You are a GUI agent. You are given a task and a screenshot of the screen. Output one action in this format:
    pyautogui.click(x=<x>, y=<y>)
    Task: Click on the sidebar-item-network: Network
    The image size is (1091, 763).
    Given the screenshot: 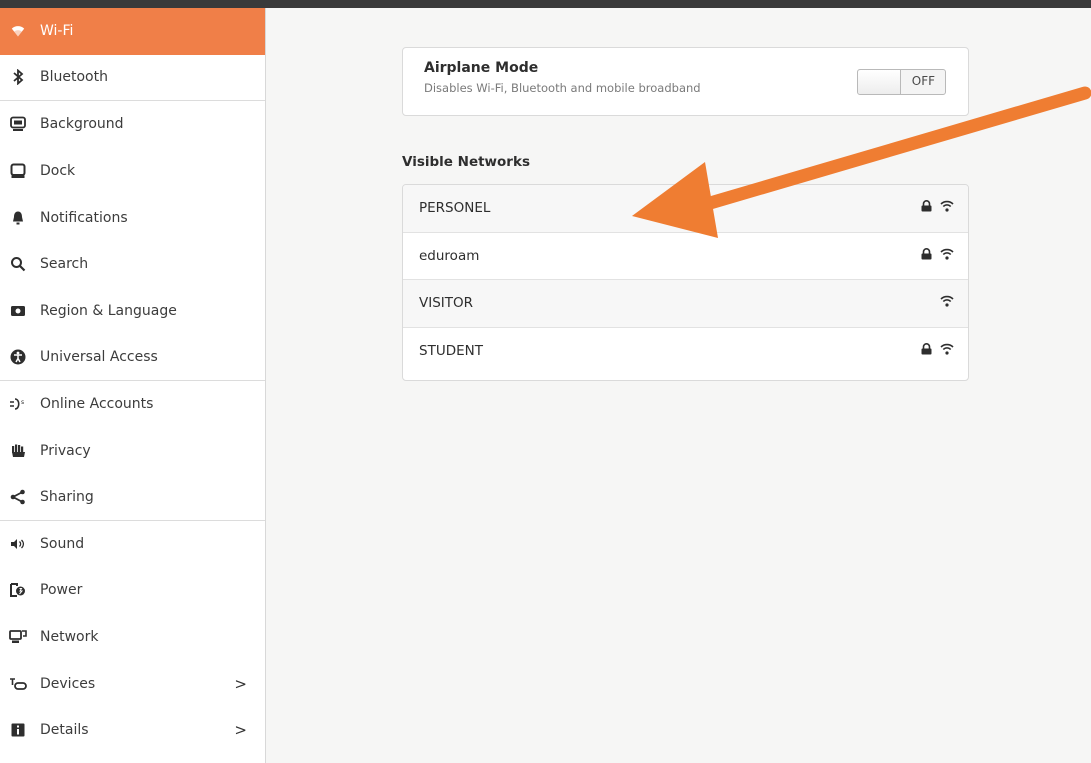 What is the action you would take?
    pyautogui.click(x=132, y=637)
    